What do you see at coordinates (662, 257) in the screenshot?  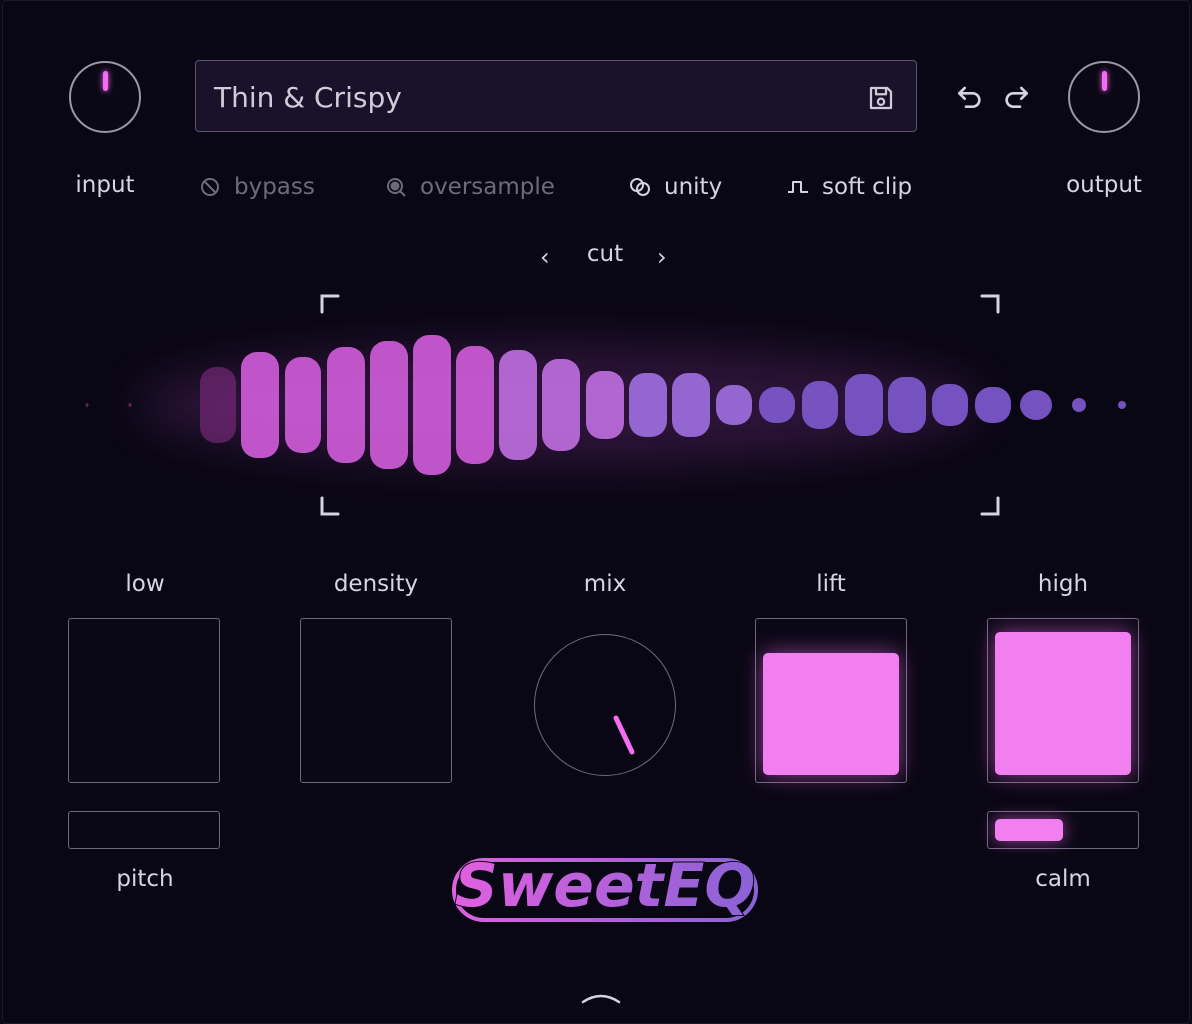 I see `mode-next-button: ›` at bounding box center [662, 257].